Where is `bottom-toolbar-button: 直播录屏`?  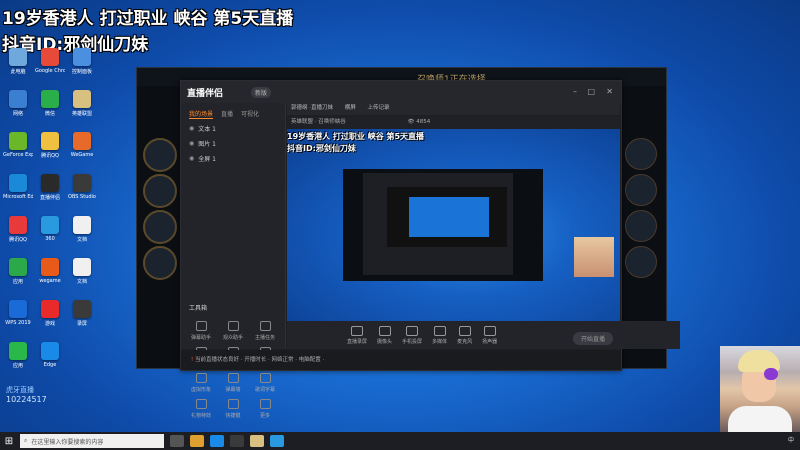
bottom-toolbar-button: 直播录屏 is located at coordinates (357, 335).